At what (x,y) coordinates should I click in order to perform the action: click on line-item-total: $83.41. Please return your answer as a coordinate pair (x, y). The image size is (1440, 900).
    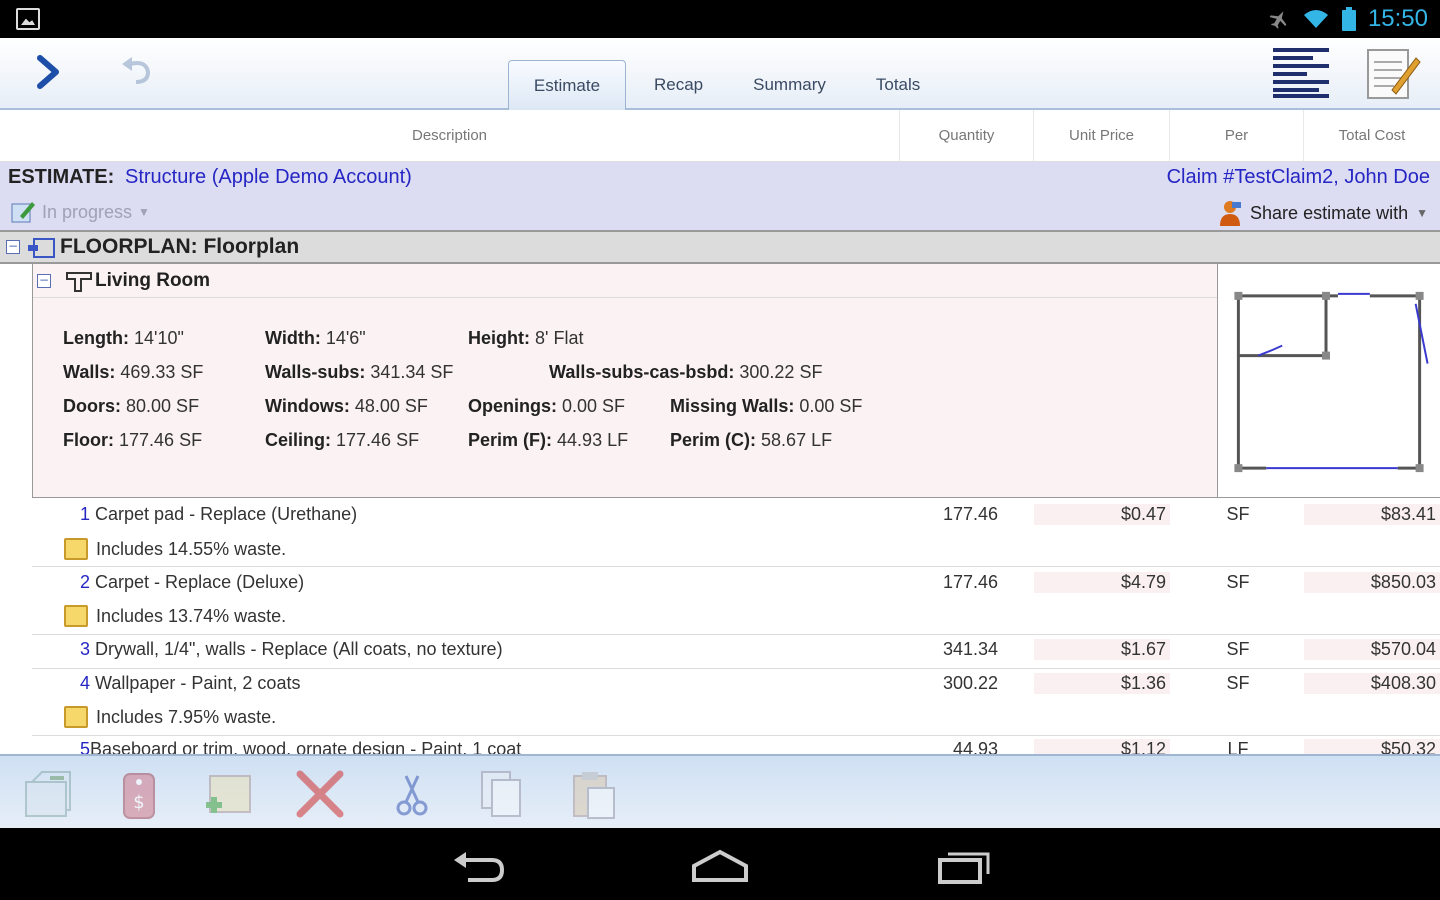
    Looking at the image, I should click on (1372, 514).